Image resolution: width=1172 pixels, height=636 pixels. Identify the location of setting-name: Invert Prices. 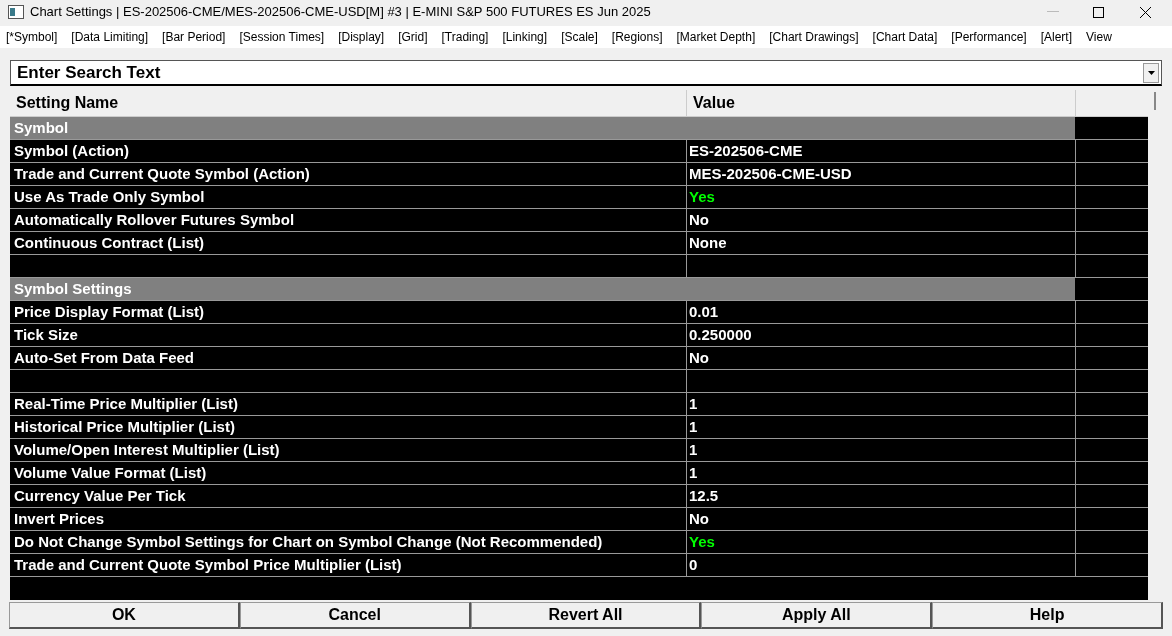
(348, 519).